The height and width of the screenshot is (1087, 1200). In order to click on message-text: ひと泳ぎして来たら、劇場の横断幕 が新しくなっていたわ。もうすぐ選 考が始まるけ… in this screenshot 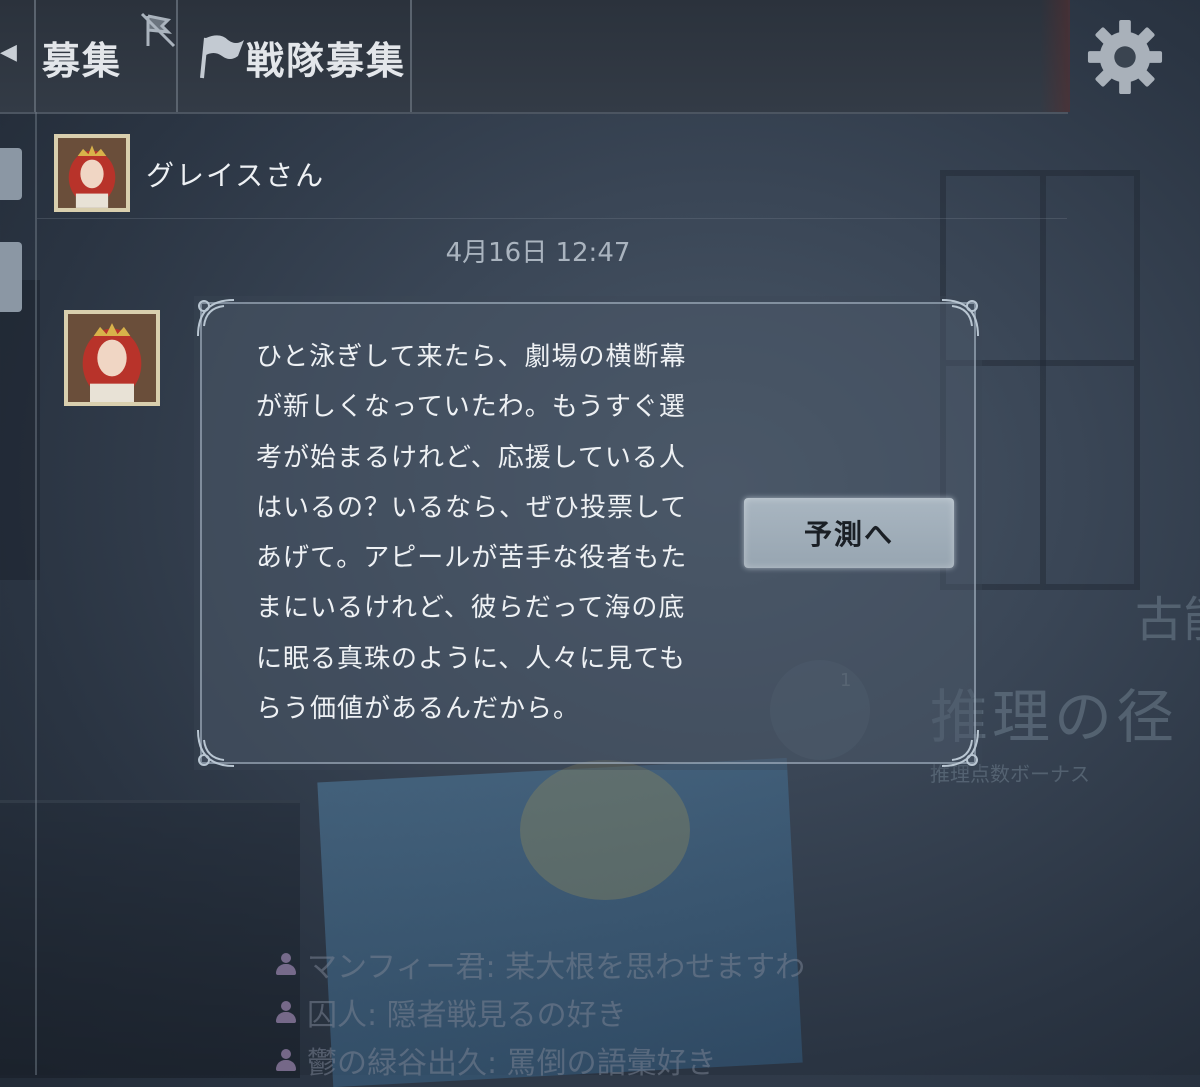, I will do `click(491, 533)`.